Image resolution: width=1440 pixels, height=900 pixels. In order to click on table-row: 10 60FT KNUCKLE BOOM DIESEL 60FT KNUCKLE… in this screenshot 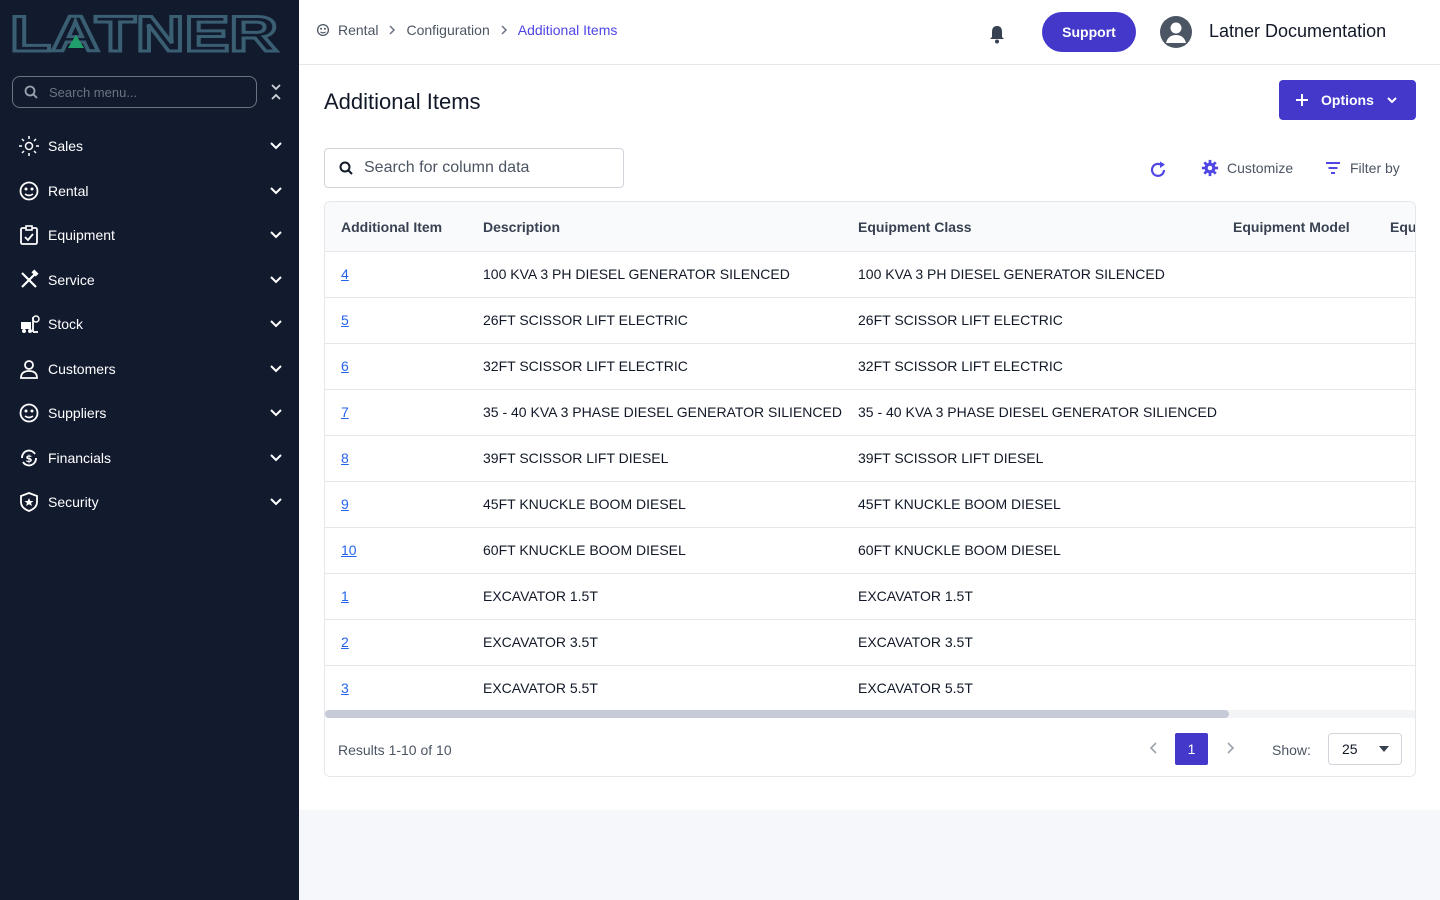, I will do `click(870, 551)`.